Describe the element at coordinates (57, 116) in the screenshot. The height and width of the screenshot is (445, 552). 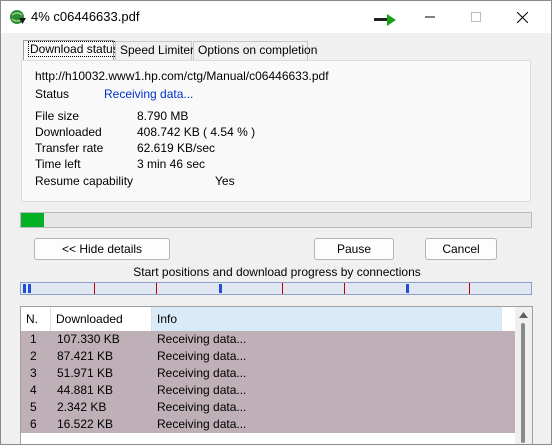
I see `file-size-label: File size` at that location.